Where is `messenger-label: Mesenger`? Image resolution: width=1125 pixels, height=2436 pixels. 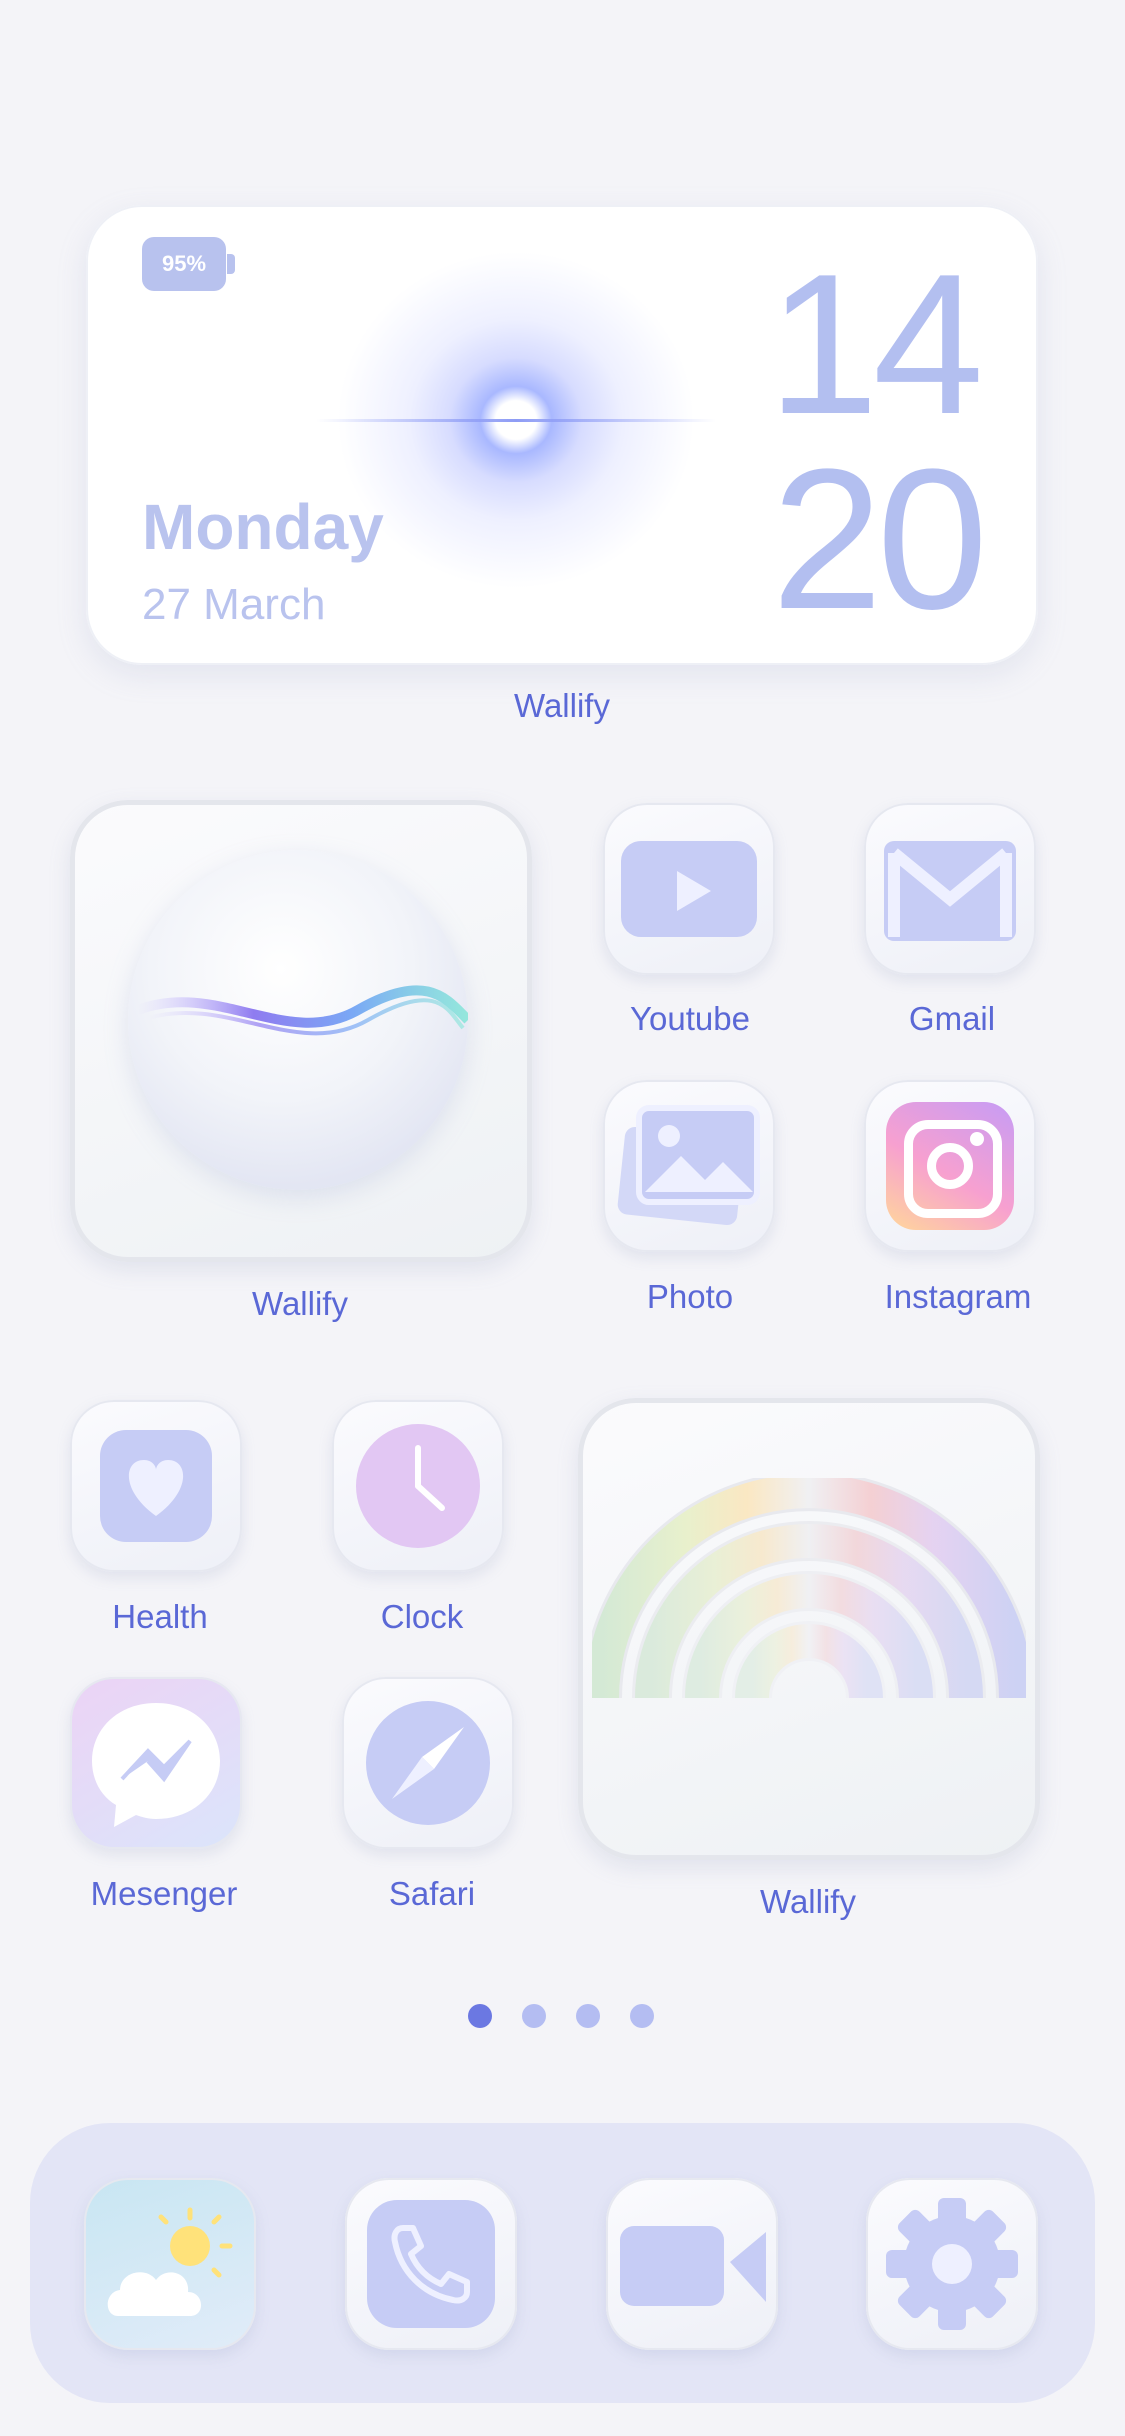 messenger-label: Mesenger is located at coordinates (164, 1893).